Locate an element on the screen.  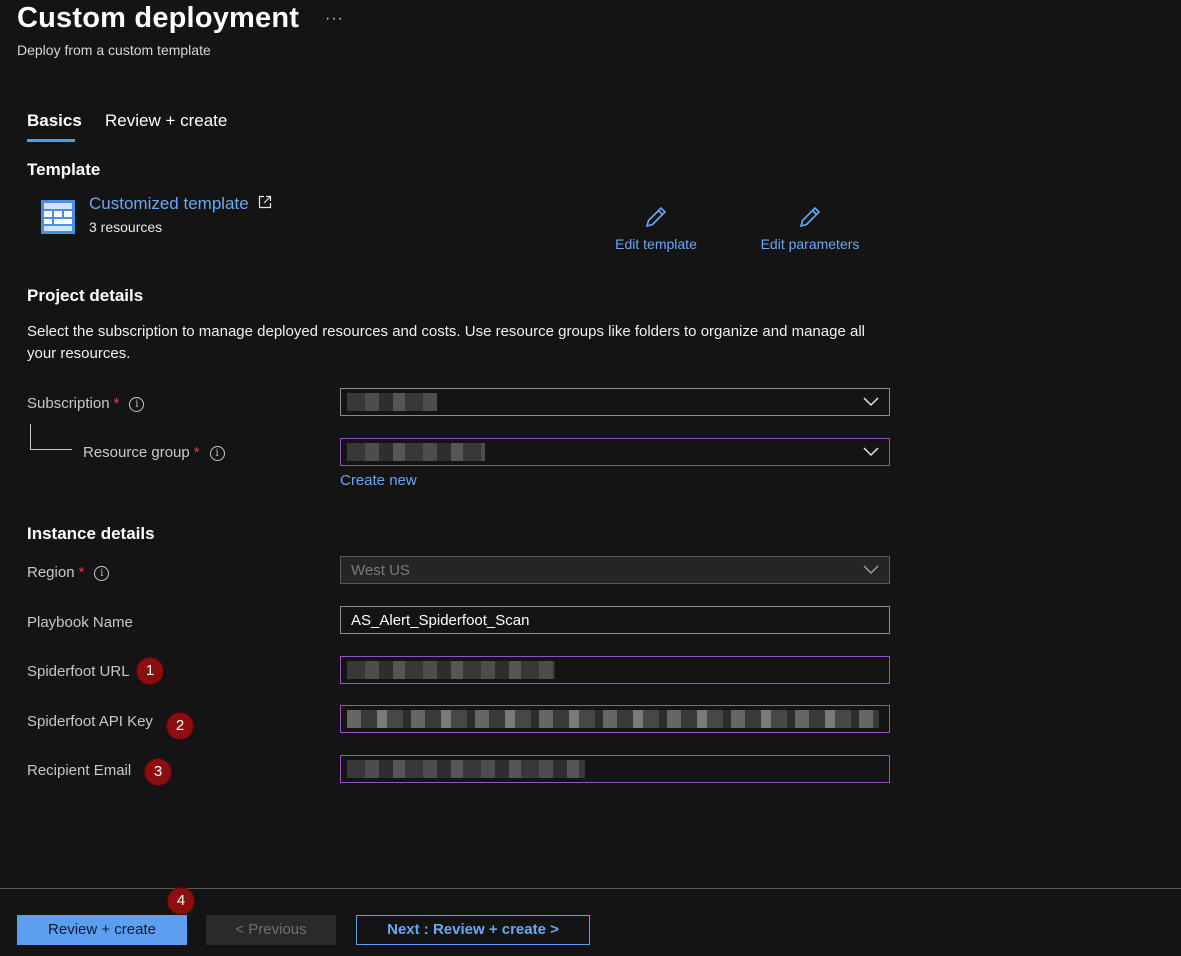
playbook-name-value: AS_Alert_Spiderfoot_Scan is located at coordinates (440, 620).